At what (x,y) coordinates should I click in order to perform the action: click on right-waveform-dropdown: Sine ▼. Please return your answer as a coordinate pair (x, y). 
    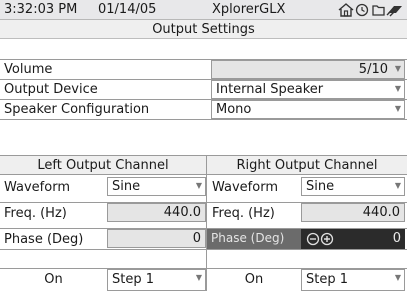
    Looking at the image, I should click on (353, 186).